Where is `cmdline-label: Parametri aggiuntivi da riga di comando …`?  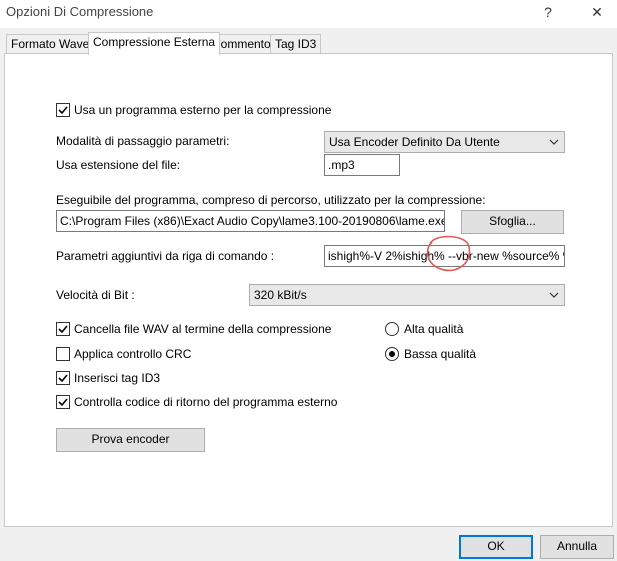
cmdline-label: Parametri aggiuntivi da riga di comando … is located at coordinates (165, 256).